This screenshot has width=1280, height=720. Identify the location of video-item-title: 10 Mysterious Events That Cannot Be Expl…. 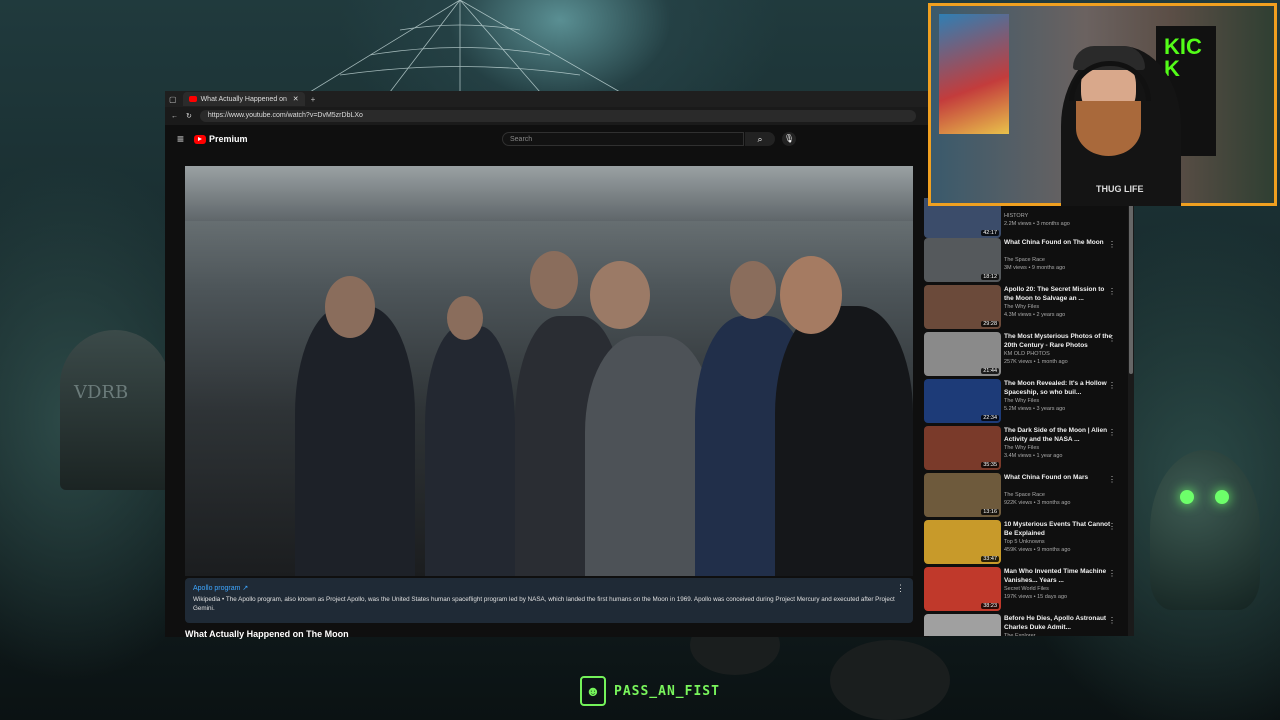
(1058, 529).